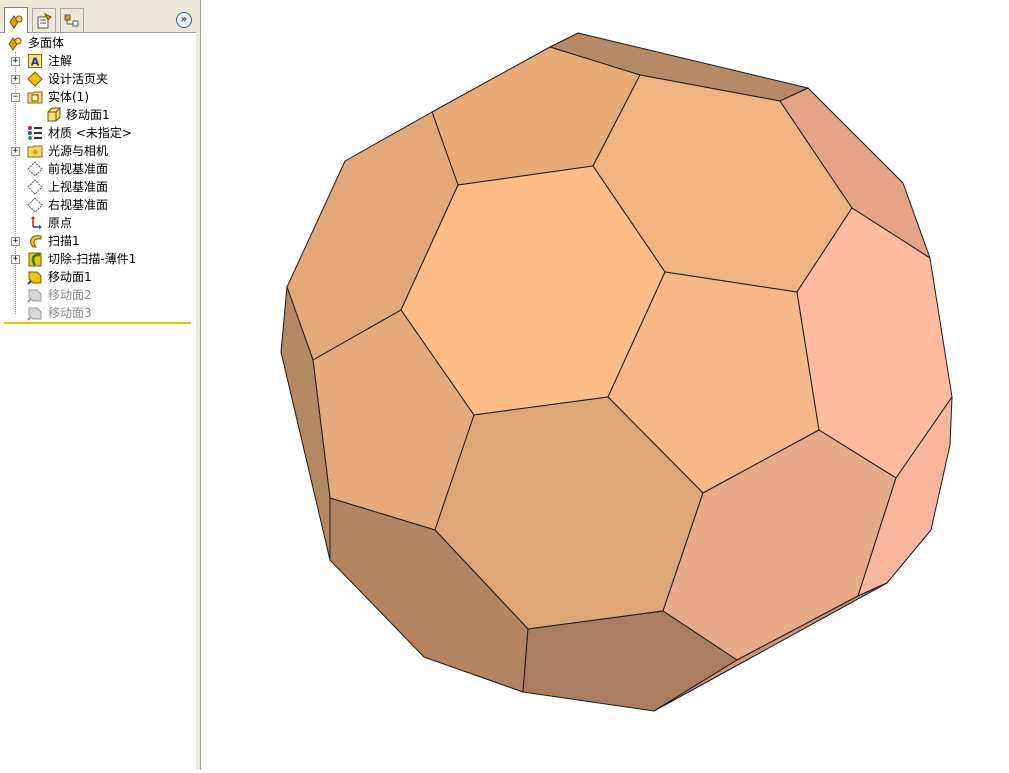  I want to click on tree-item-right-plane: 右视基准面, so click(97, 205).